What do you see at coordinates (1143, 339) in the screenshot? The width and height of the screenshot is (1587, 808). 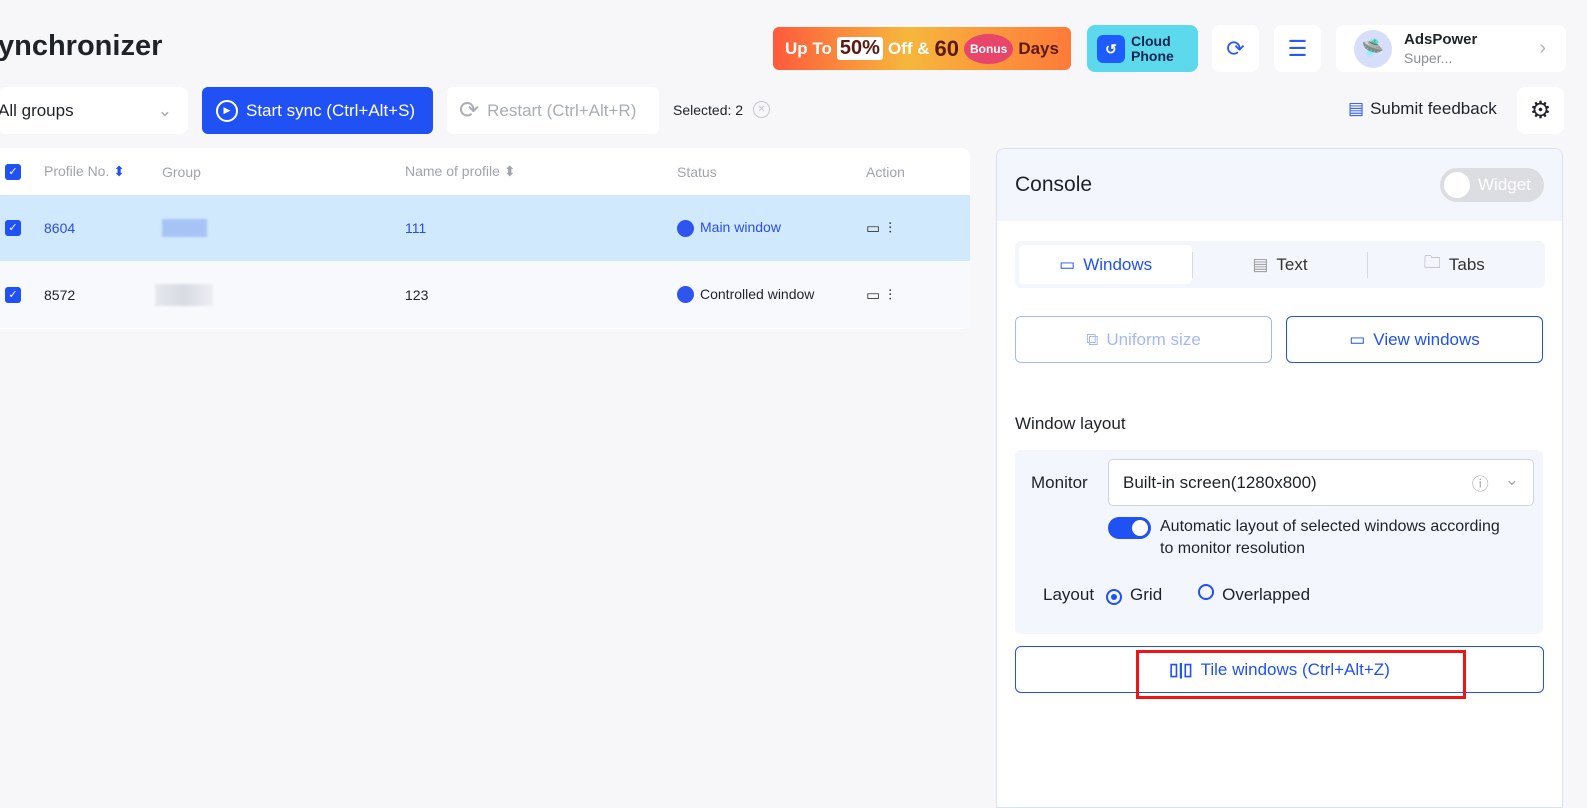 I see `uniform-size-button: ⧉ Uniform size` at bounding box center [1143, 339].